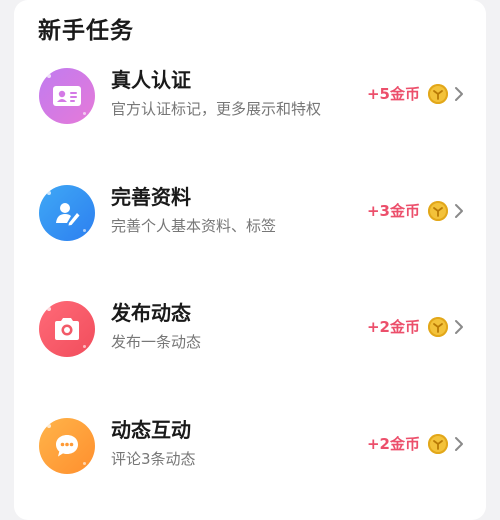 The height and width of the screenshot is (520, 500). Describe the element at coordinates (194, 226) in the screenshot. I see `task-description: 完善个人基本资料、标签` at that location.